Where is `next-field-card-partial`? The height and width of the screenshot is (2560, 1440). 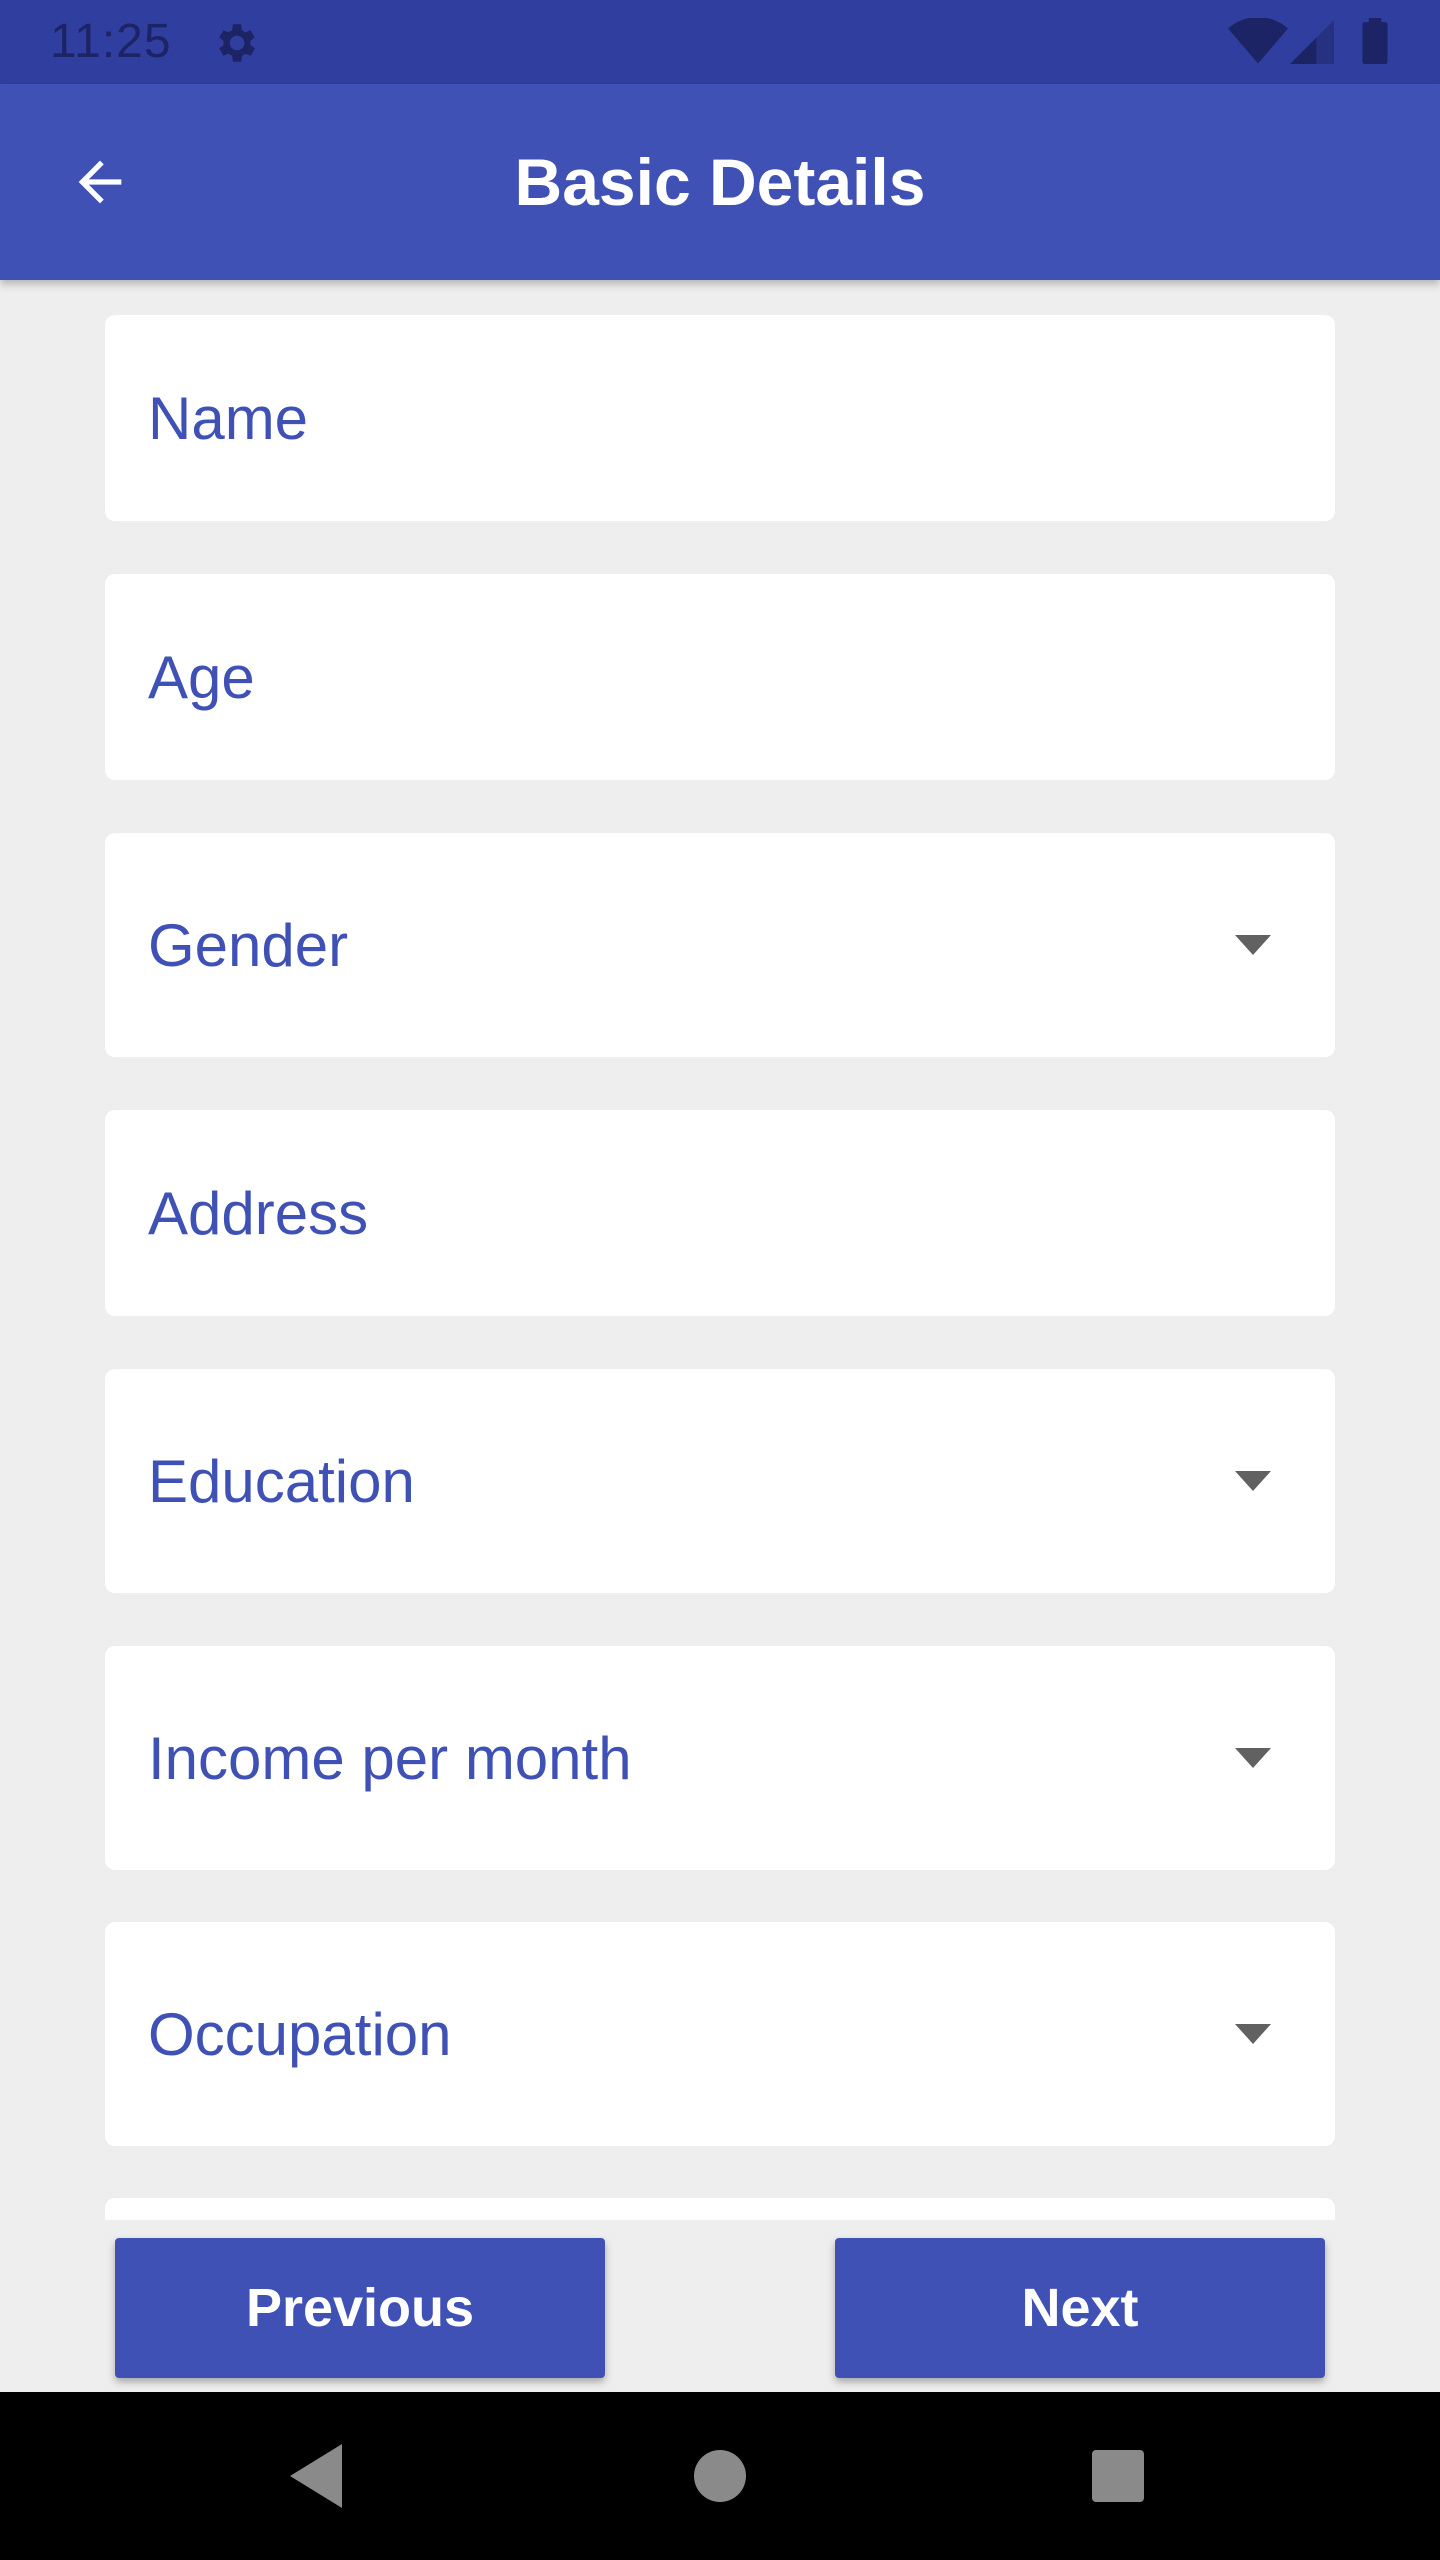
next-field-card-partial is located at coordinates (720, 2209).